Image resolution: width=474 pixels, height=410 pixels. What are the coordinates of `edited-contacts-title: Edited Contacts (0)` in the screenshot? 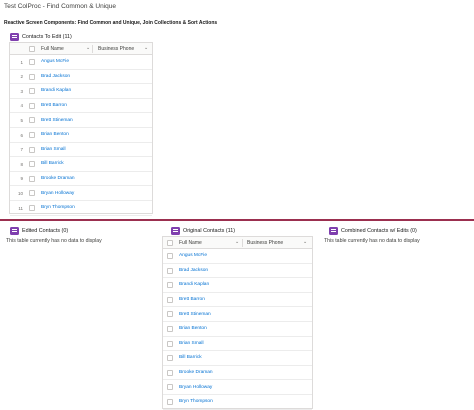 It's located at (45, 230).